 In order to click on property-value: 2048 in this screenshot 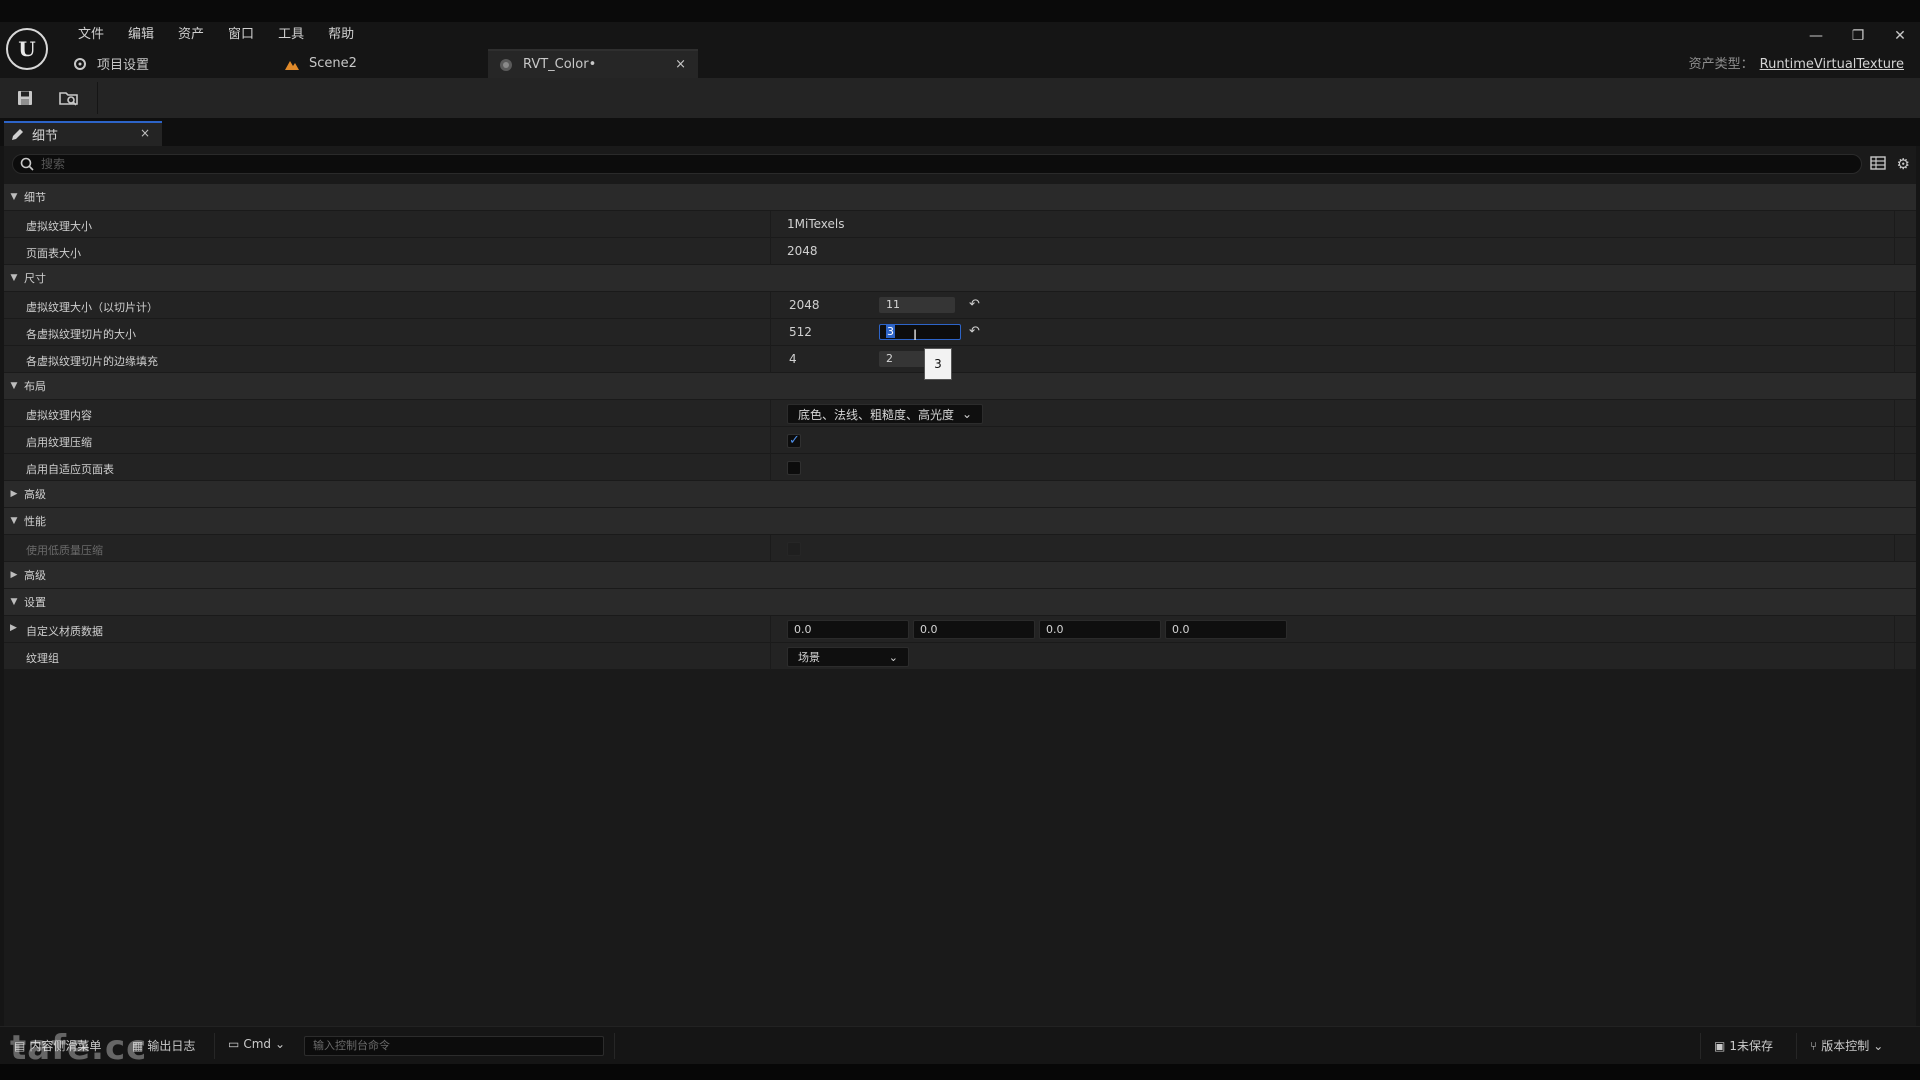, I will do `click(802, 251)`.